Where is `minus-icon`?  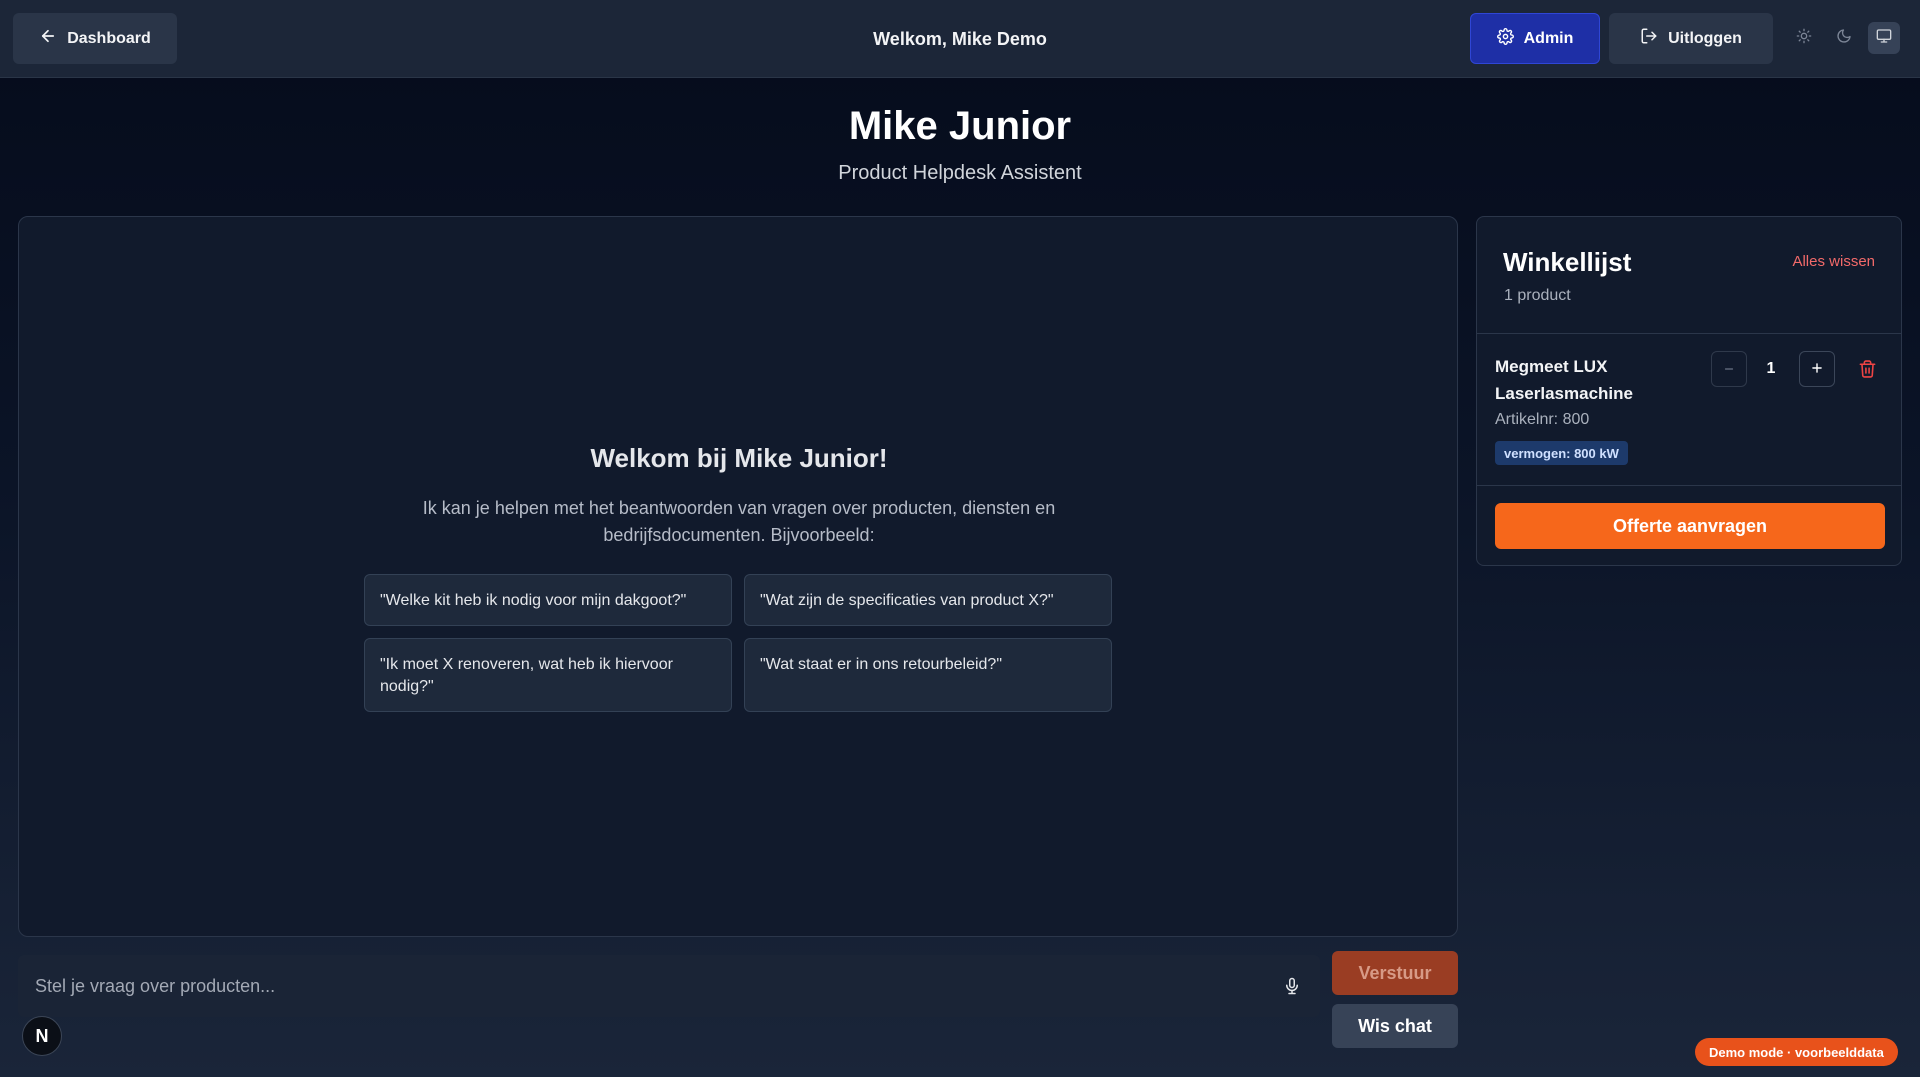 minus-icon is located at coordinates (1729, 369).